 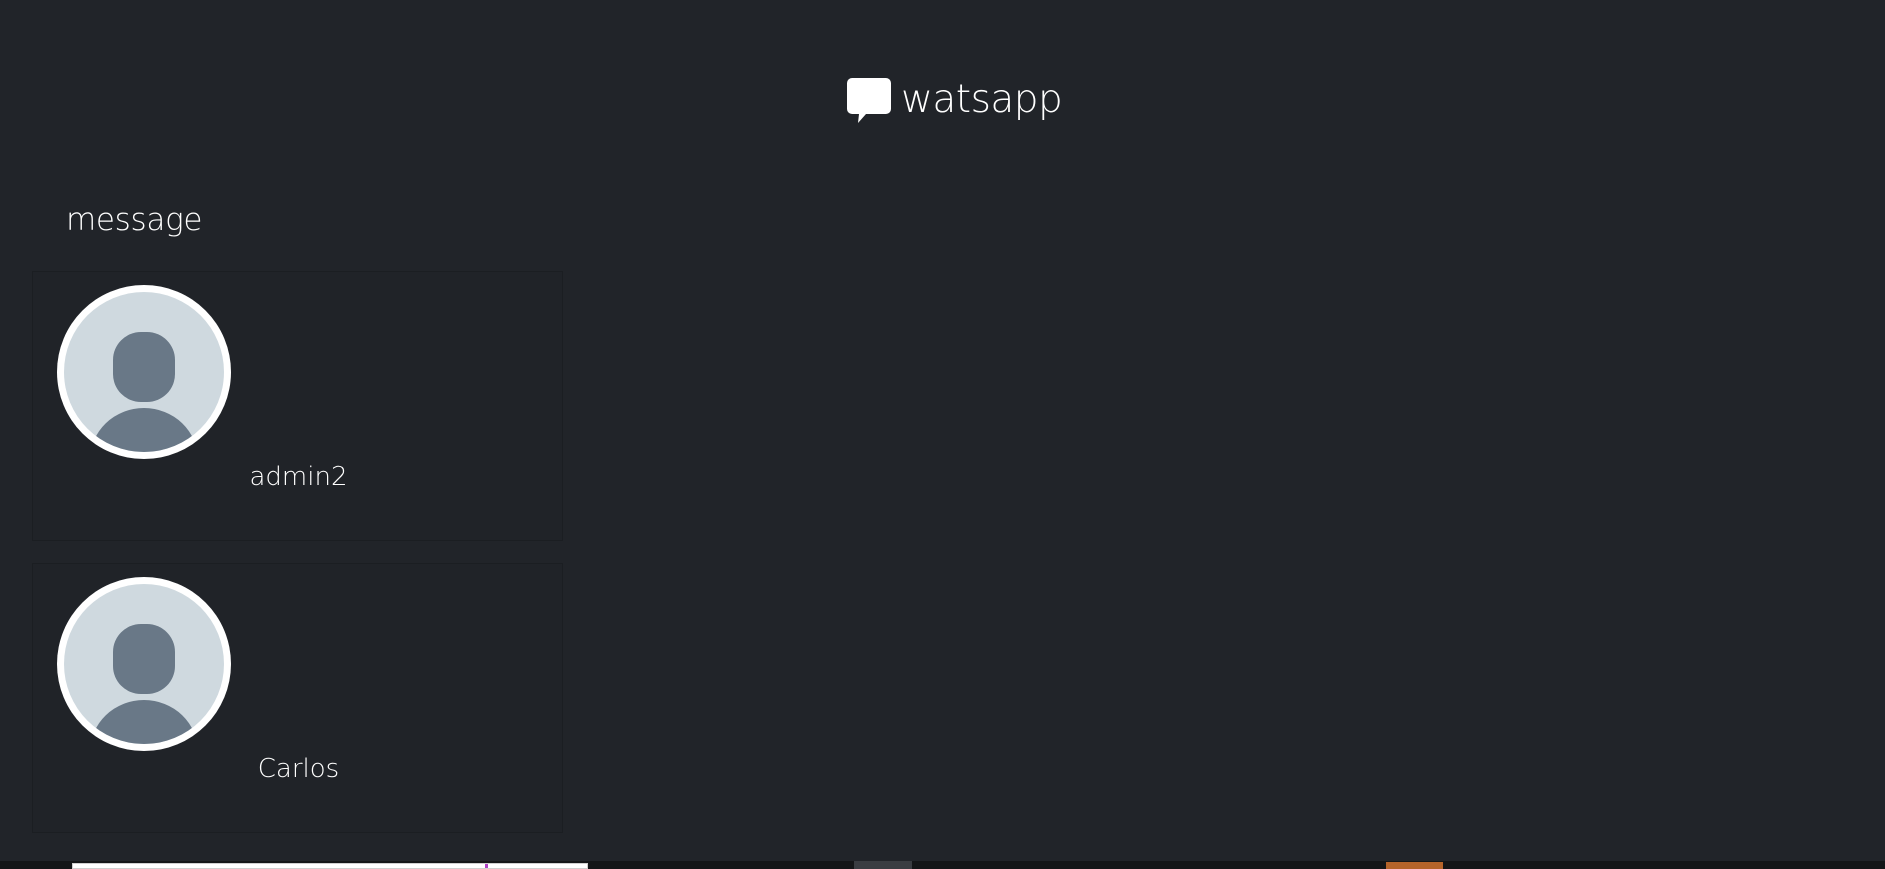 What do you see at coordinates (869, 100) in the screenshot?
I see `chat-bubble-icon` at bounding box center [869, 100].